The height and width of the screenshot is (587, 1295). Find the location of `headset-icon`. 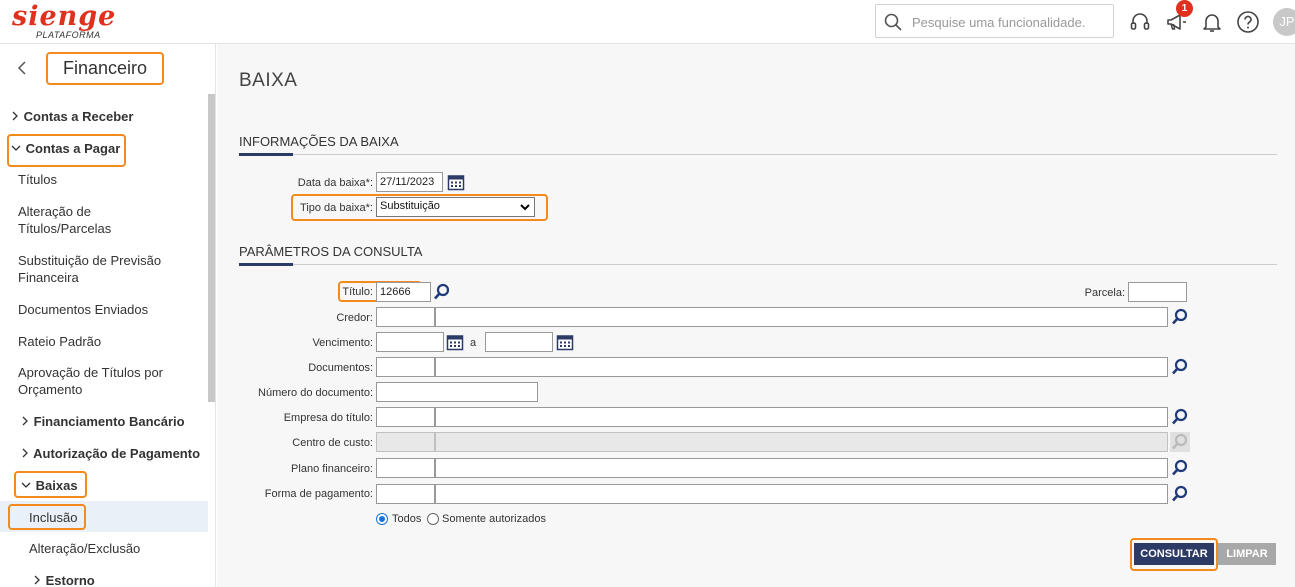

headset-icon is located at coordinates (1140, 22).